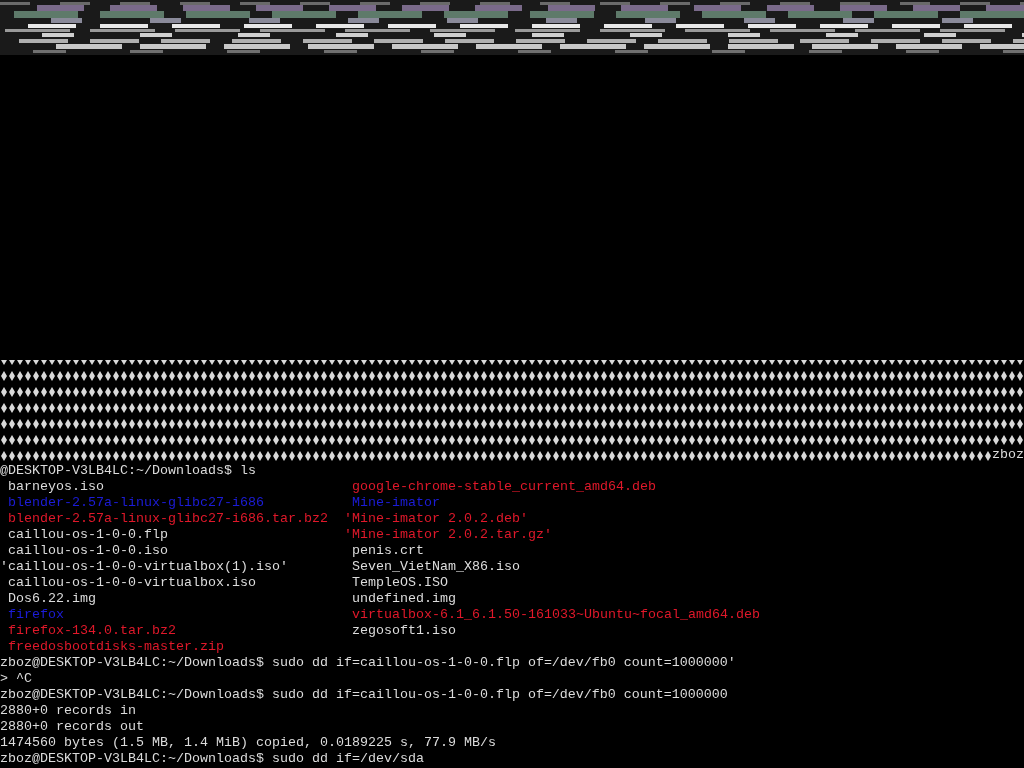 The image size is (1024, 768). I want to click on file-name: TempleOS.ISO, so click(400, 583).